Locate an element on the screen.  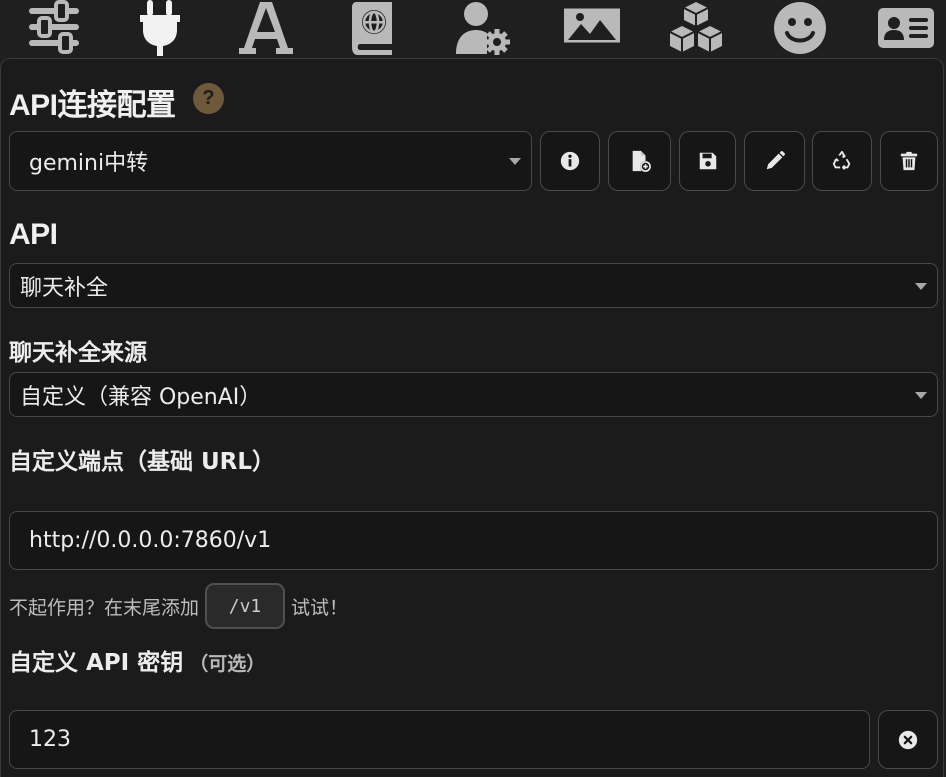
cubes-icon is located at coordinates (696, 28).